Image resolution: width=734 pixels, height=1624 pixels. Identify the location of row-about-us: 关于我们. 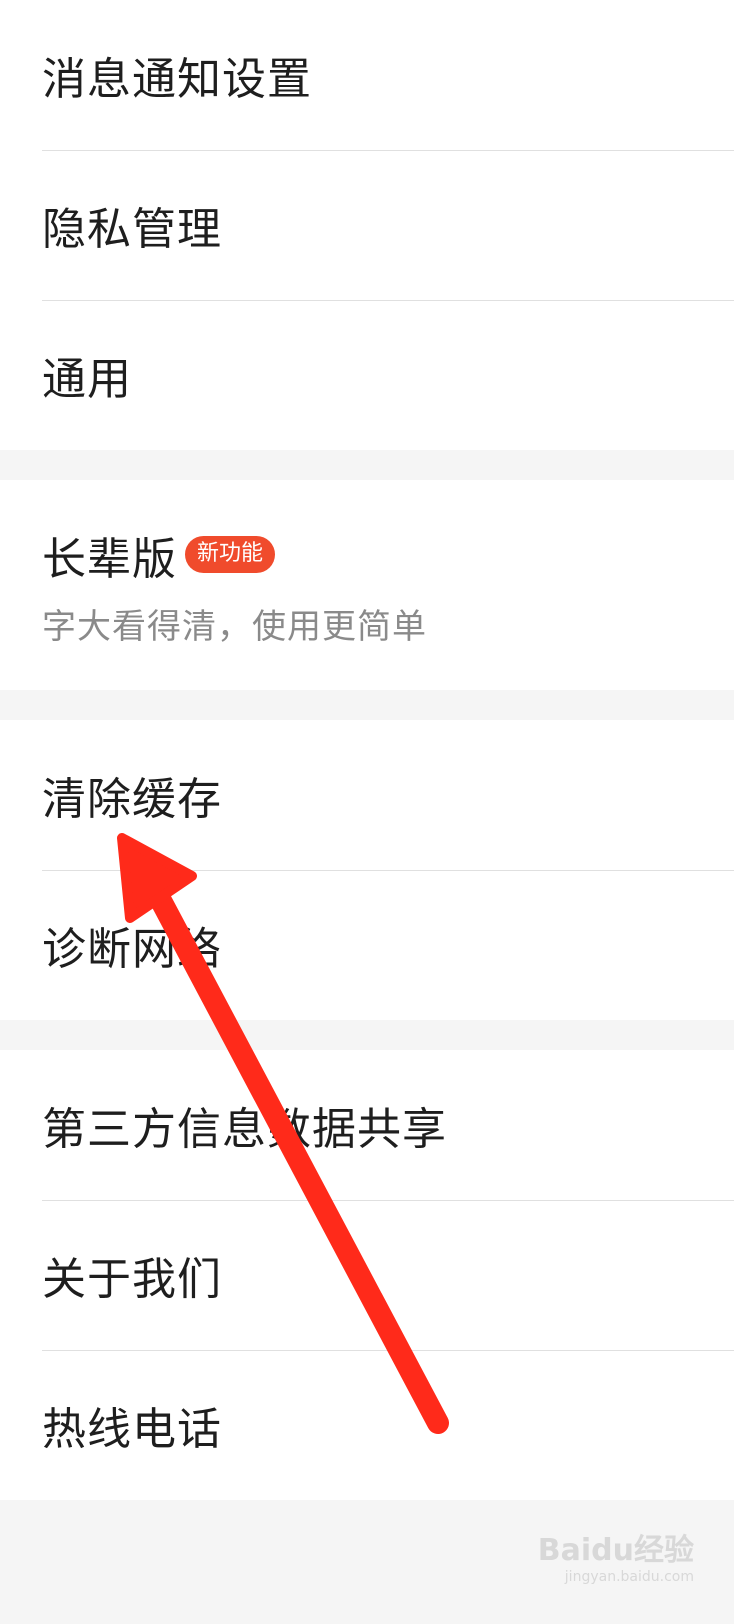
(367, 1275).